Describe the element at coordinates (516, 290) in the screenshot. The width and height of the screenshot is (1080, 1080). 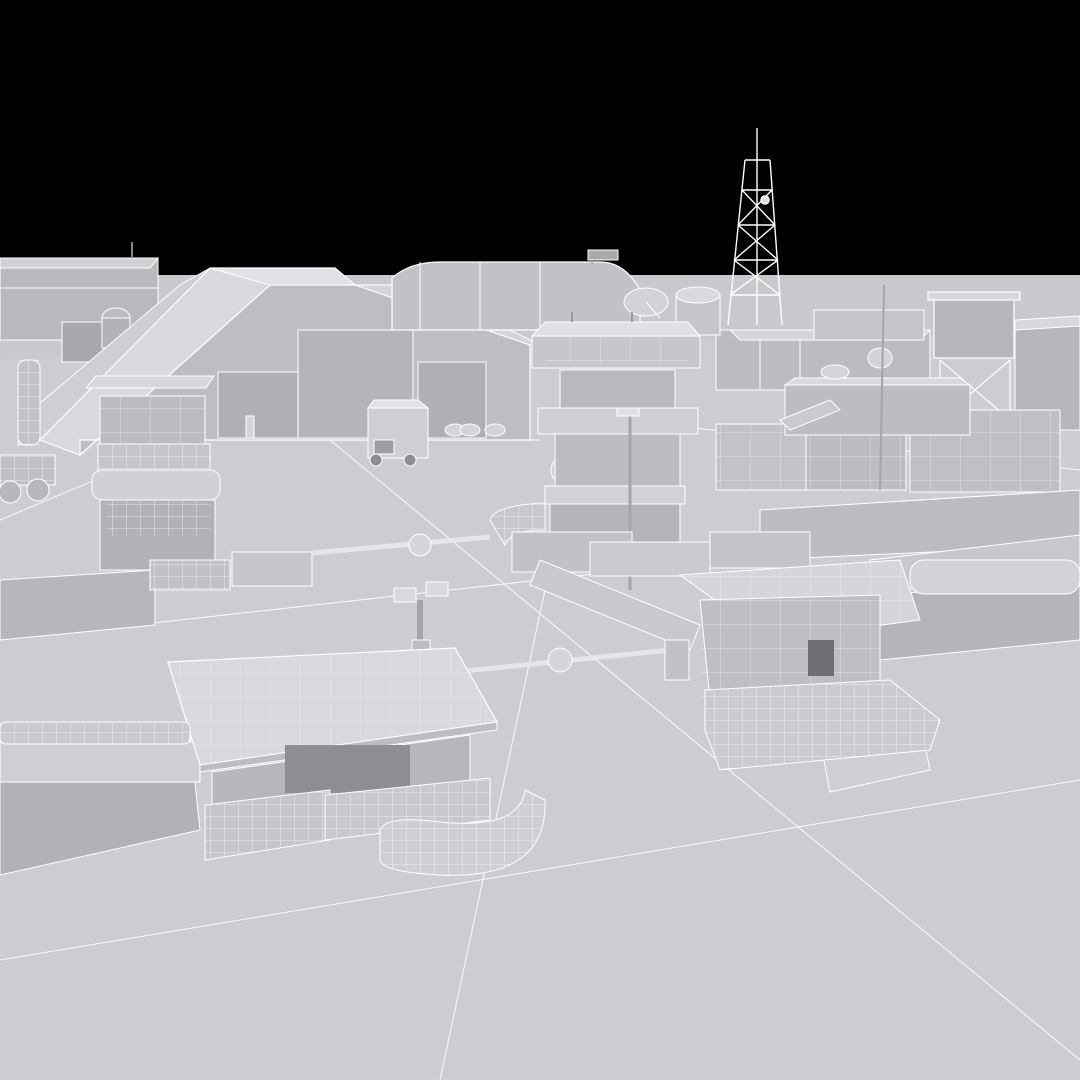
I see `hangar-bunker` at that location.